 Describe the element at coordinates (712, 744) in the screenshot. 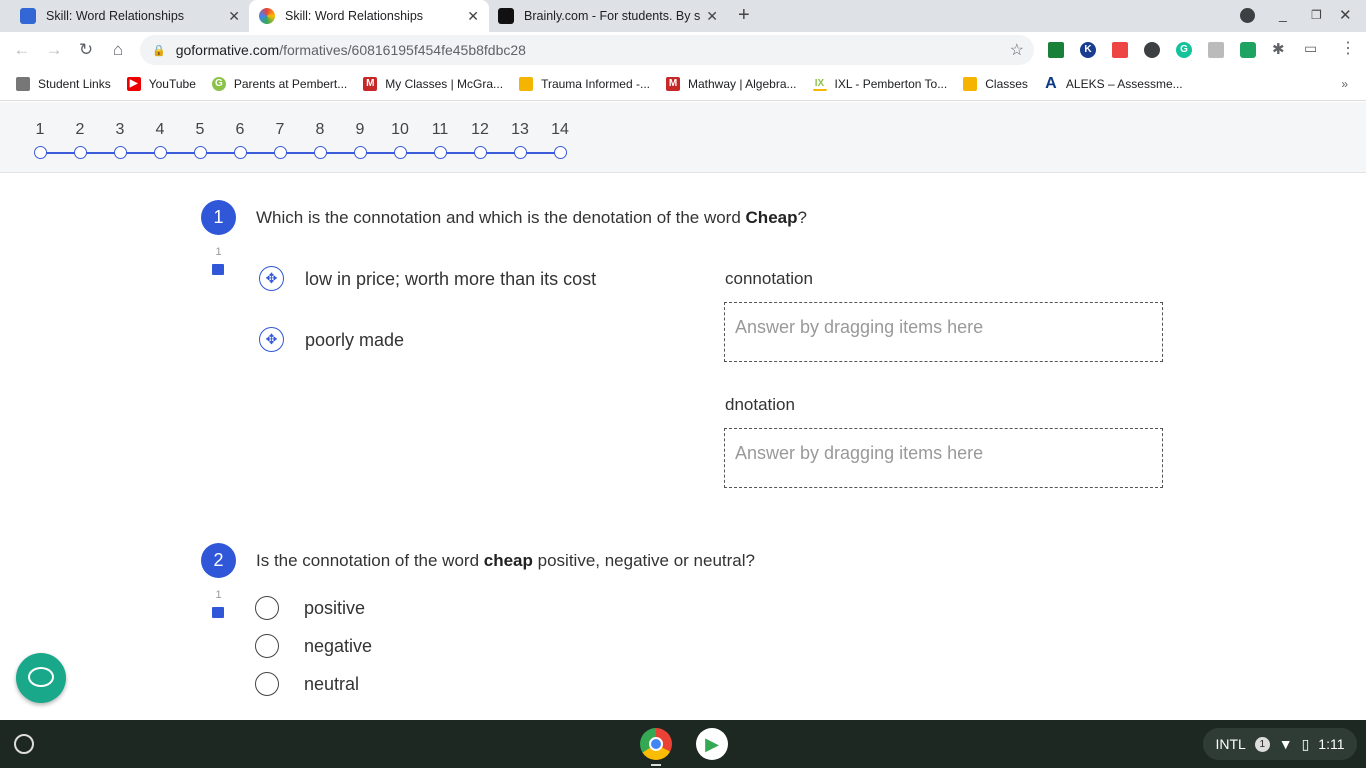

I see `play-store-icon: ▶` at that location.